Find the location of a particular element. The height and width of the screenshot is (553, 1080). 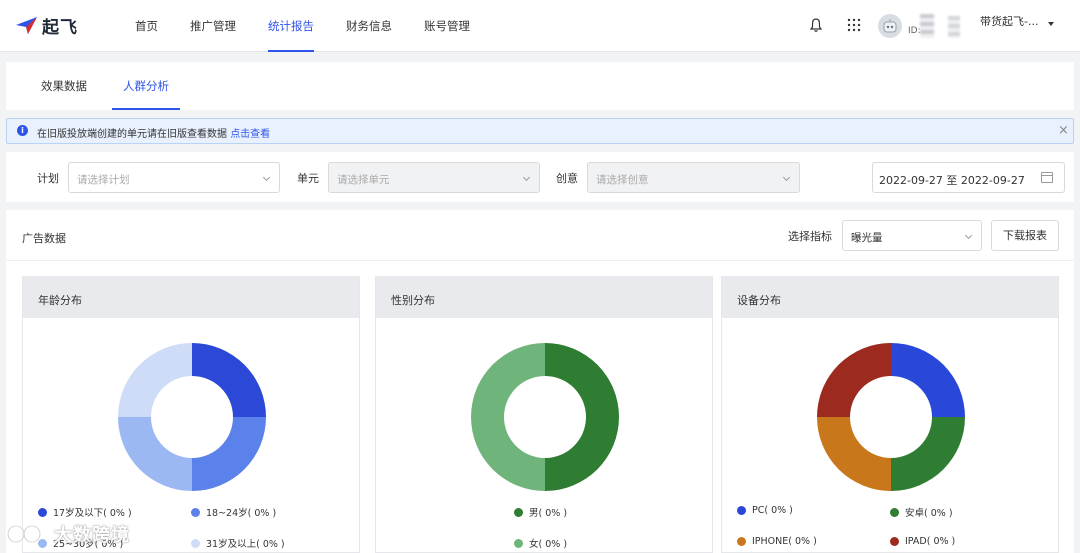

date-range-picker: 2022-09-27 至 2022-09-27 is located at coordinates (968, 177).